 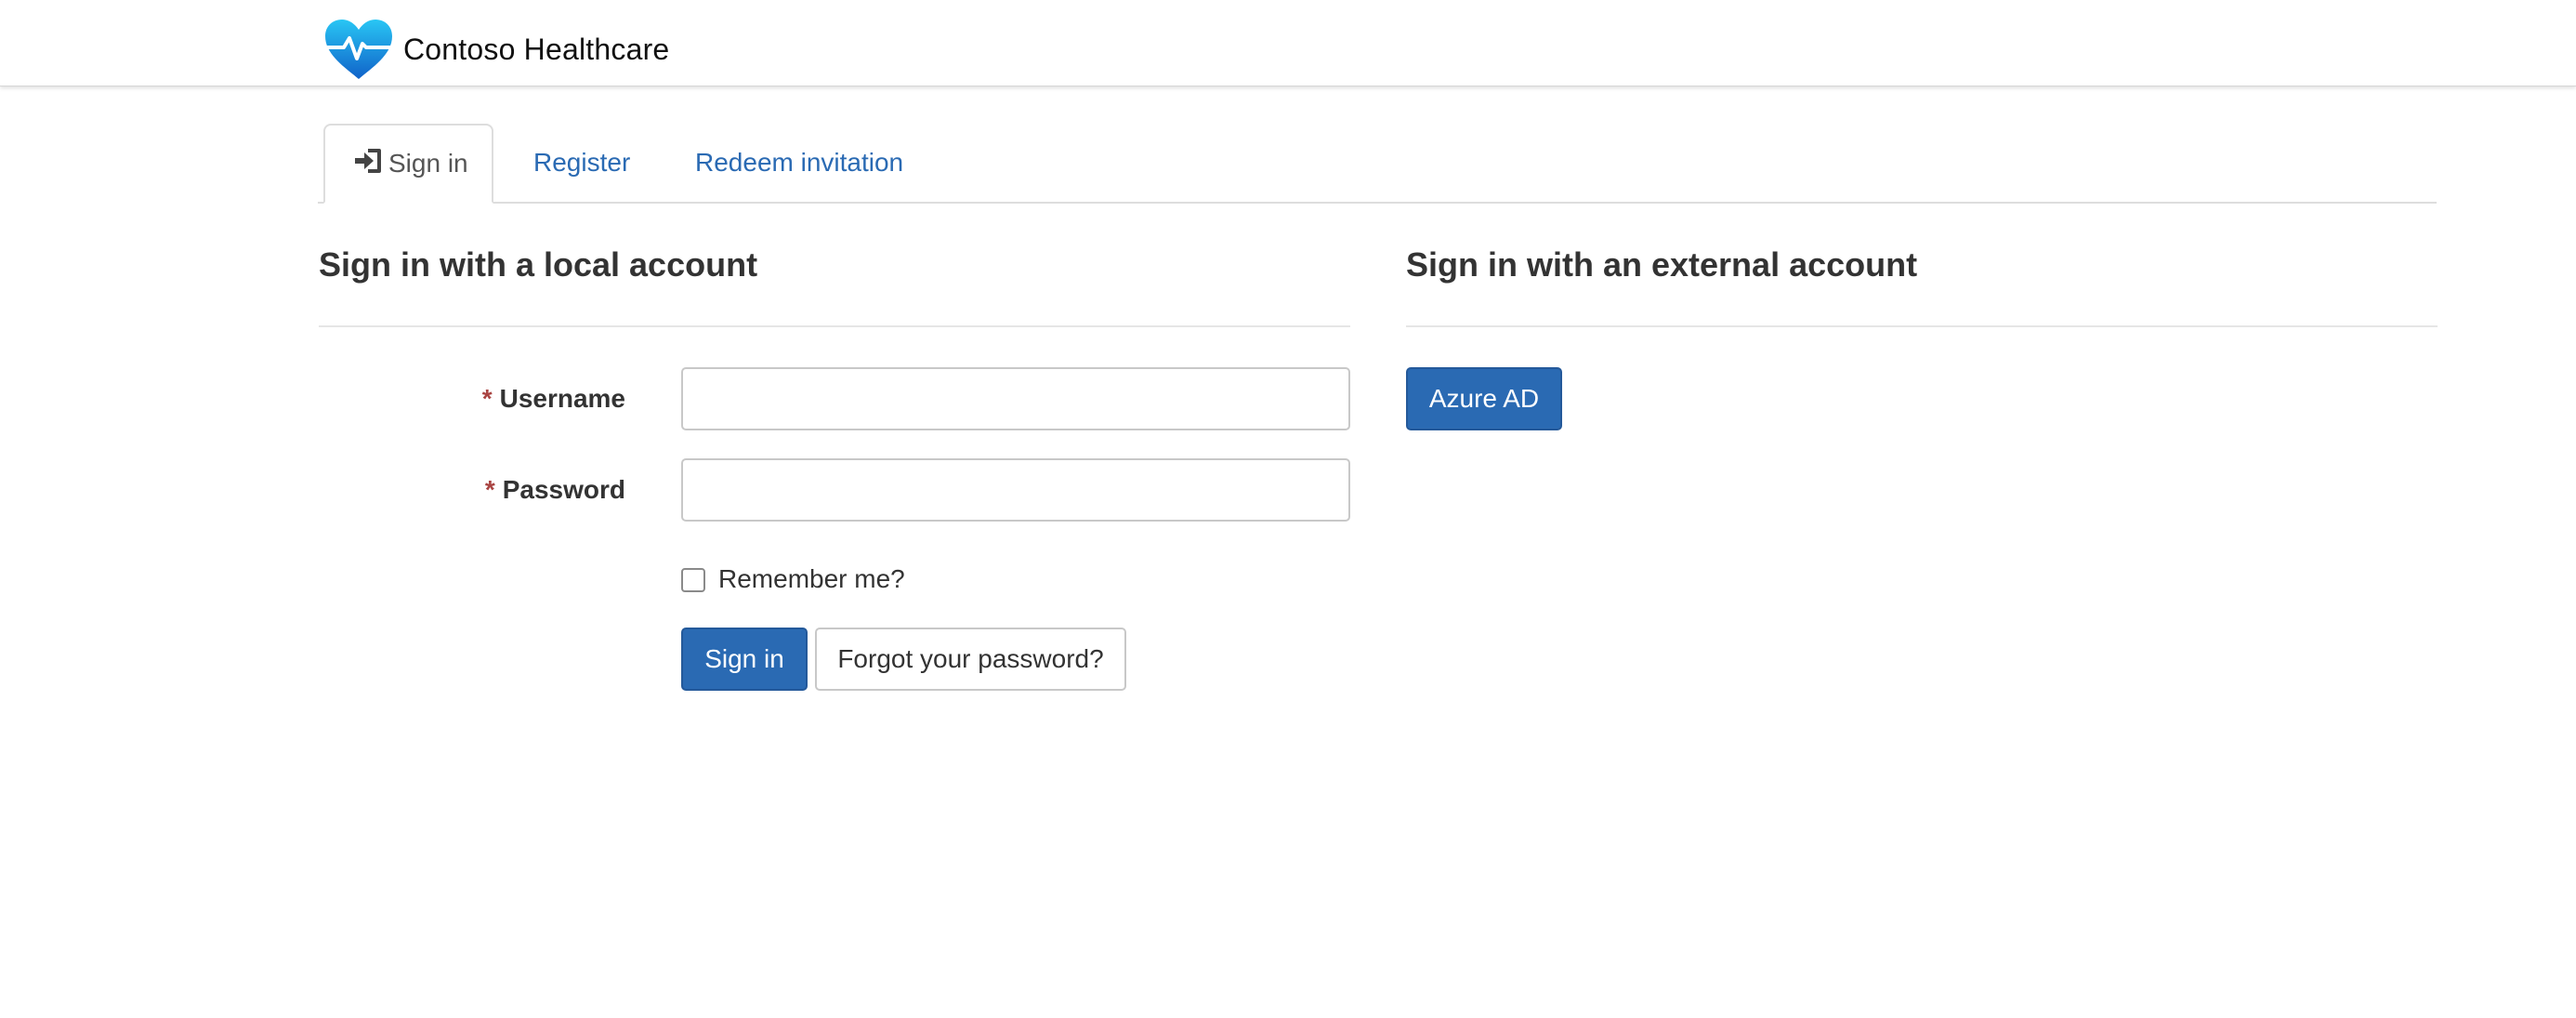 I want to click on forgot-password-button: Forgot your password?, so click(x=970, y=660).